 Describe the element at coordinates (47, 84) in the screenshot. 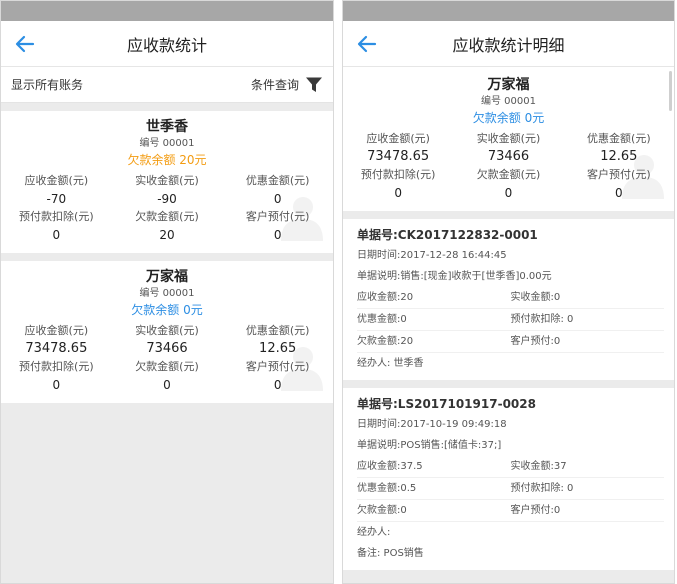

I see `show-all-accounts-button: 显示所有账务` at that location.